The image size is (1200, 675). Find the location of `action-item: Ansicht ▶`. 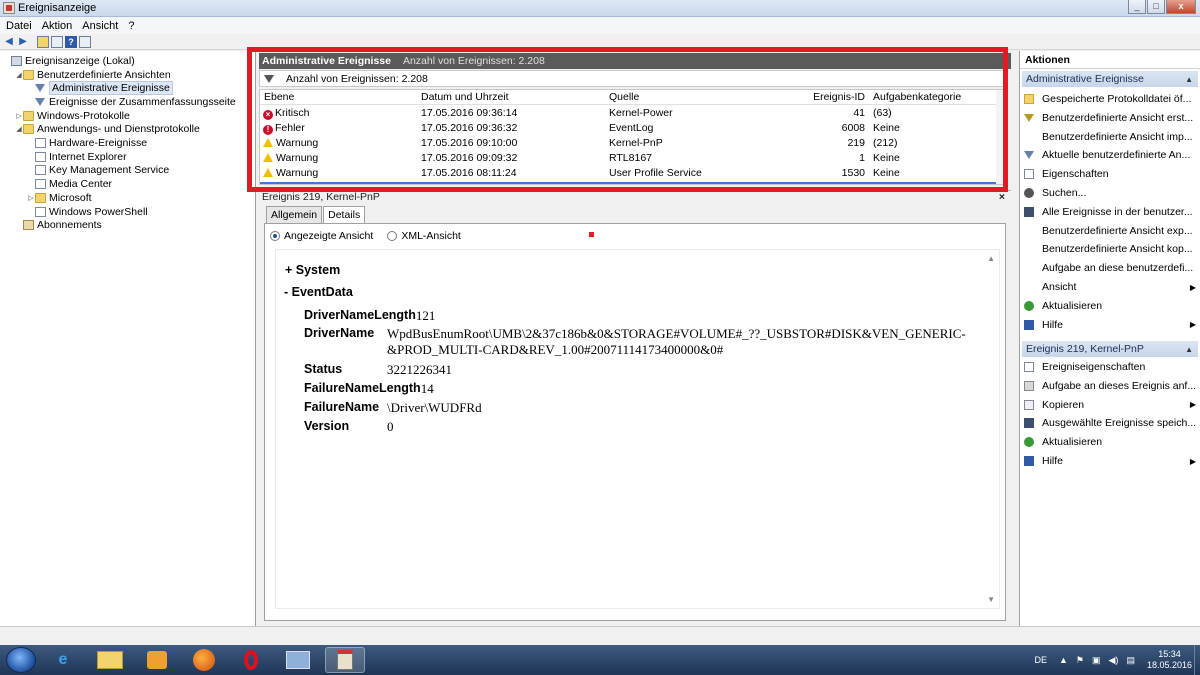

action-item: Ansicht ▶ is located at coordinates (1111, 287).